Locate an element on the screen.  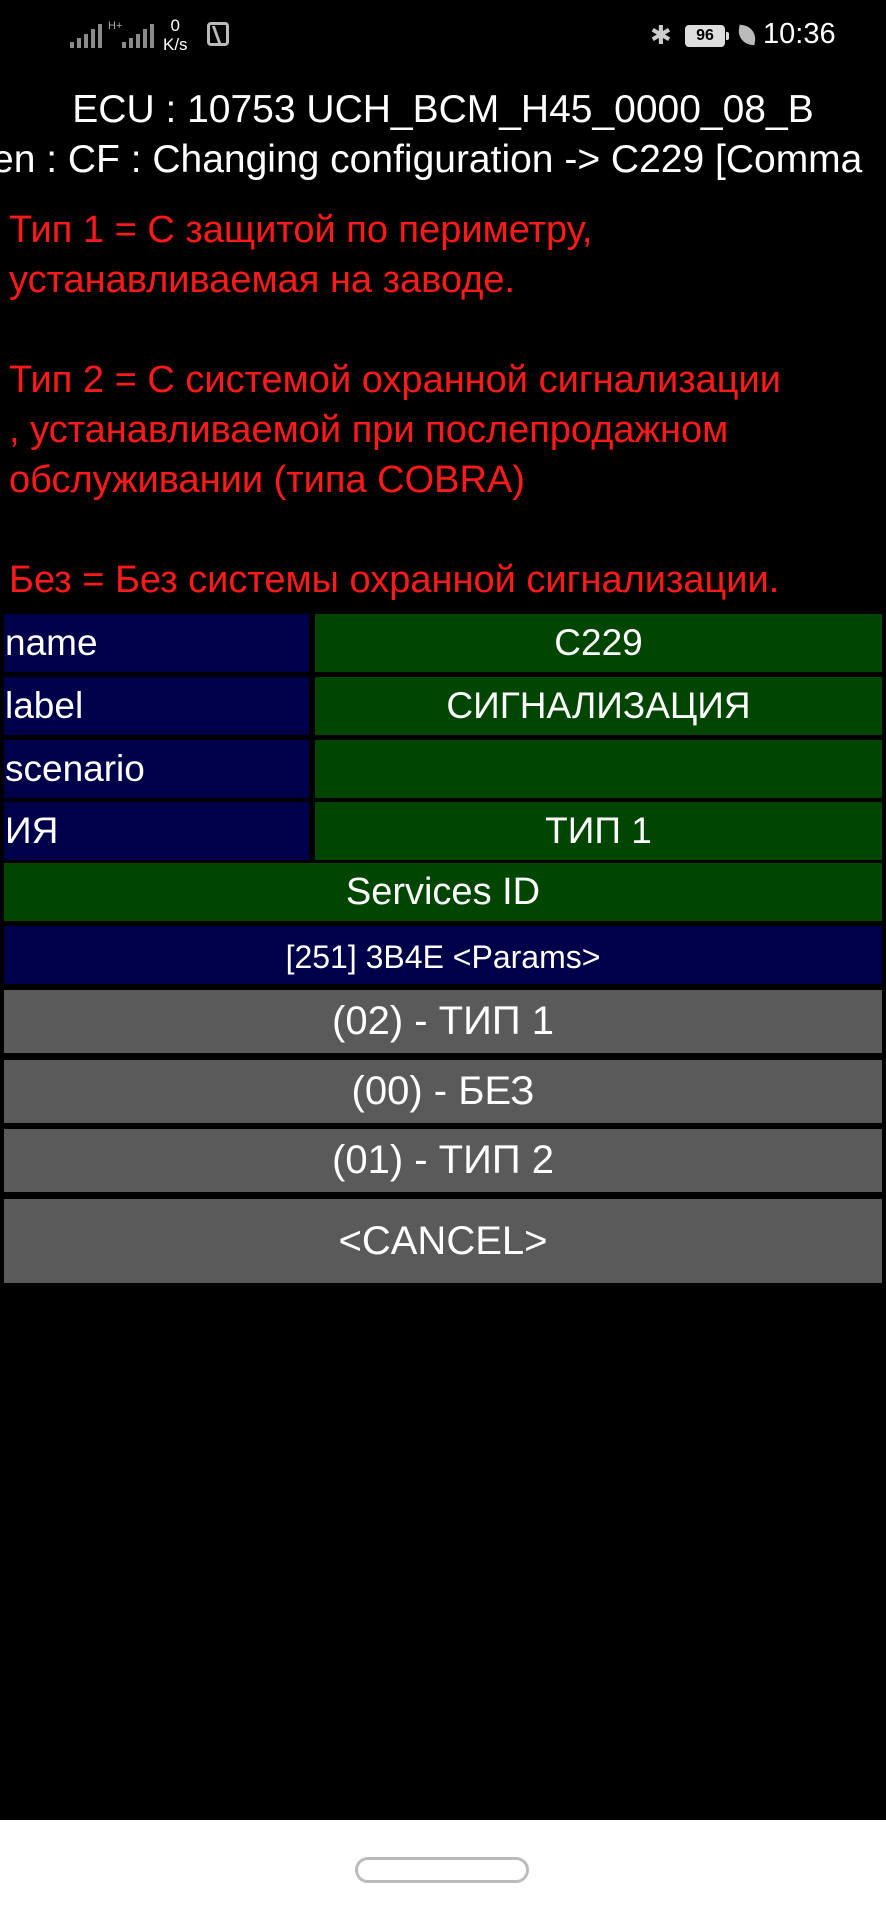
bluetooth-icon: ✱ is located at coordinates (661, 35).